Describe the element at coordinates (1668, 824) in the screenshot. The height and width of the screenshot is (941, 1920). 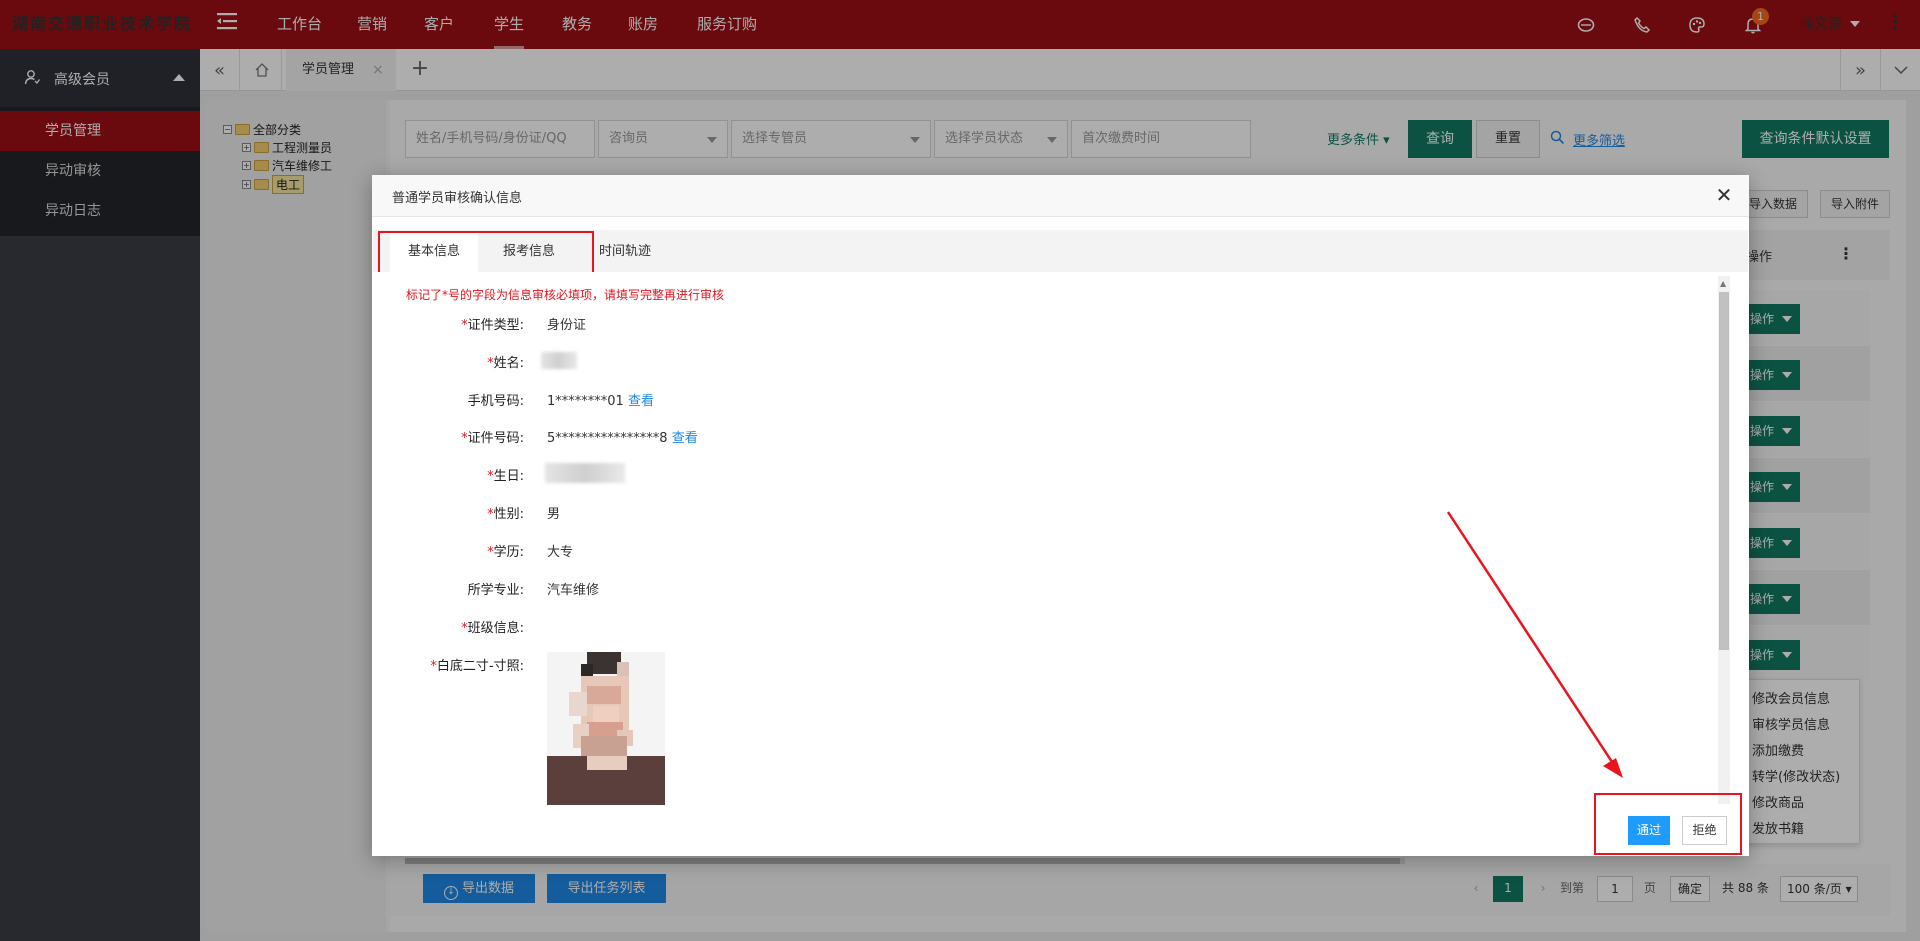
I see `buttons-annotation-box` at that location.